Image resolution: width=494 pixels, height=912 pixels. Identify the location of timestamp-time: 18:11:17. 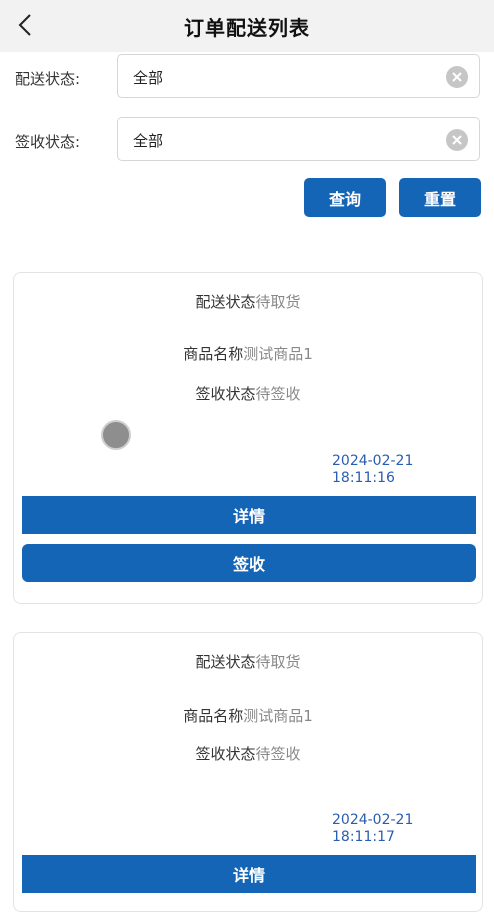
(363, 837).